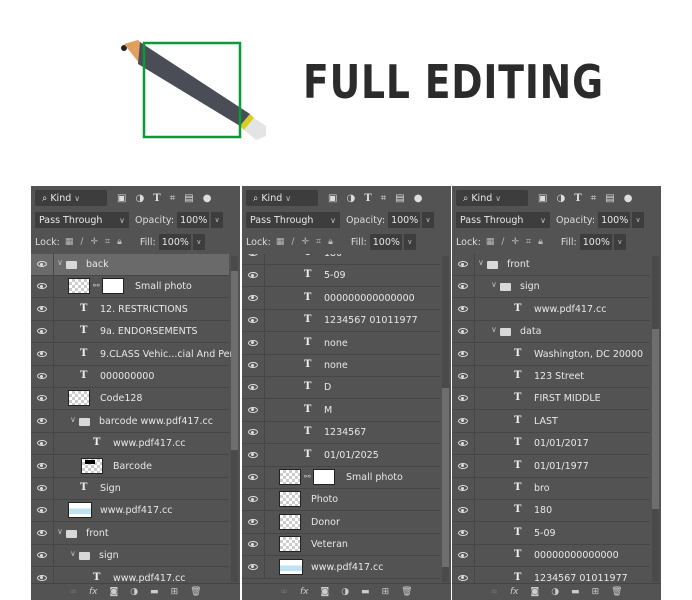  Describe the element at coordinates (130, 556) in the screenshot. I see `layer-group-row: ∨ sign` at that location.